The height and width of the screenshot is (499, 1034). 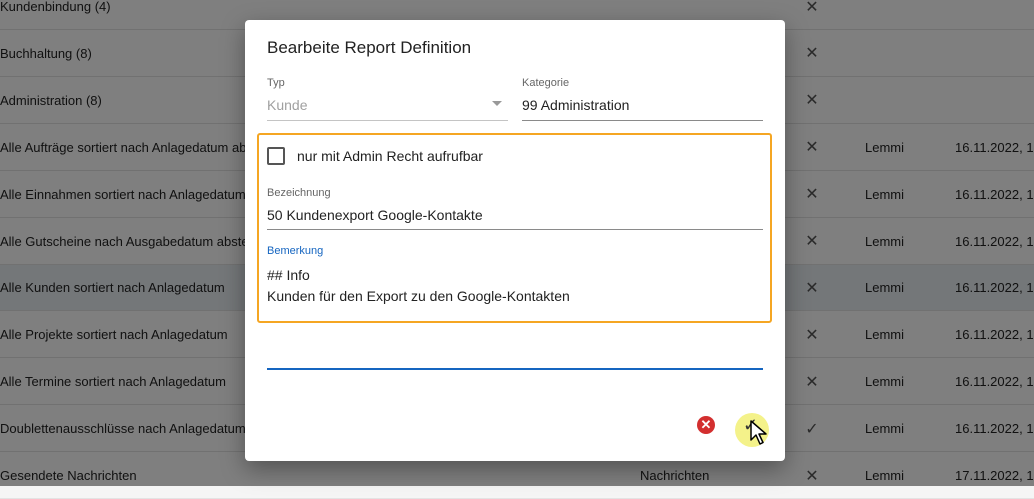 I want to click on close-icon: ✕, so click(x=706, y=424).